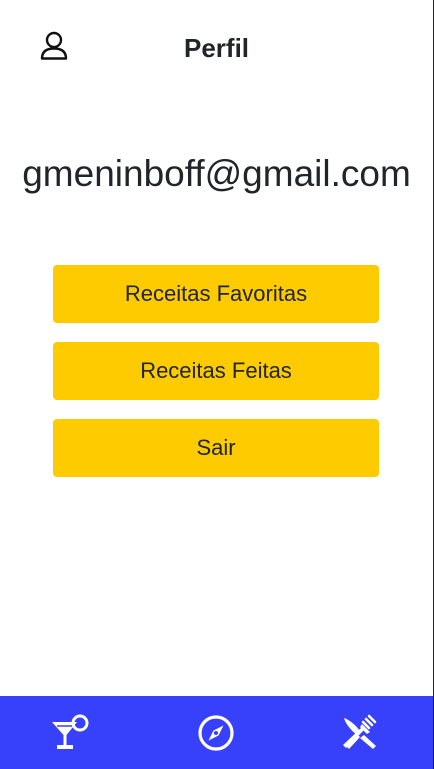  I want to click on bottom-navigation, so click(216, 732).